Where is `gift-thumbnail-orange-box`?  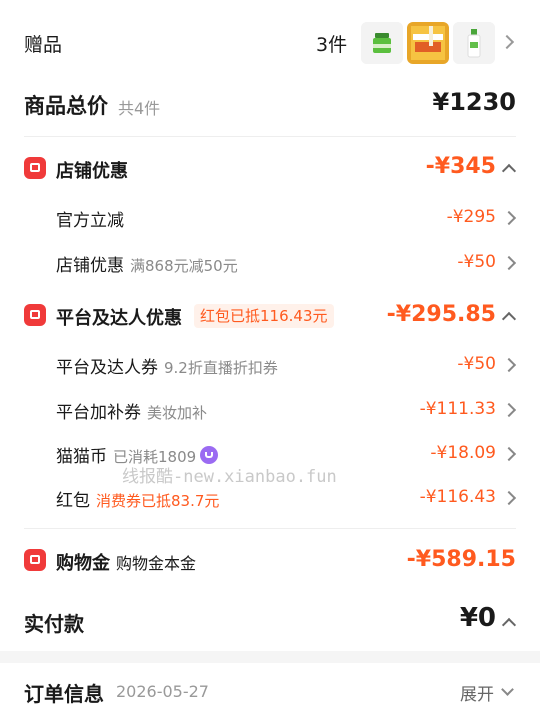 gift-thumbnail-orange-box is located at coordinates (428, 43).